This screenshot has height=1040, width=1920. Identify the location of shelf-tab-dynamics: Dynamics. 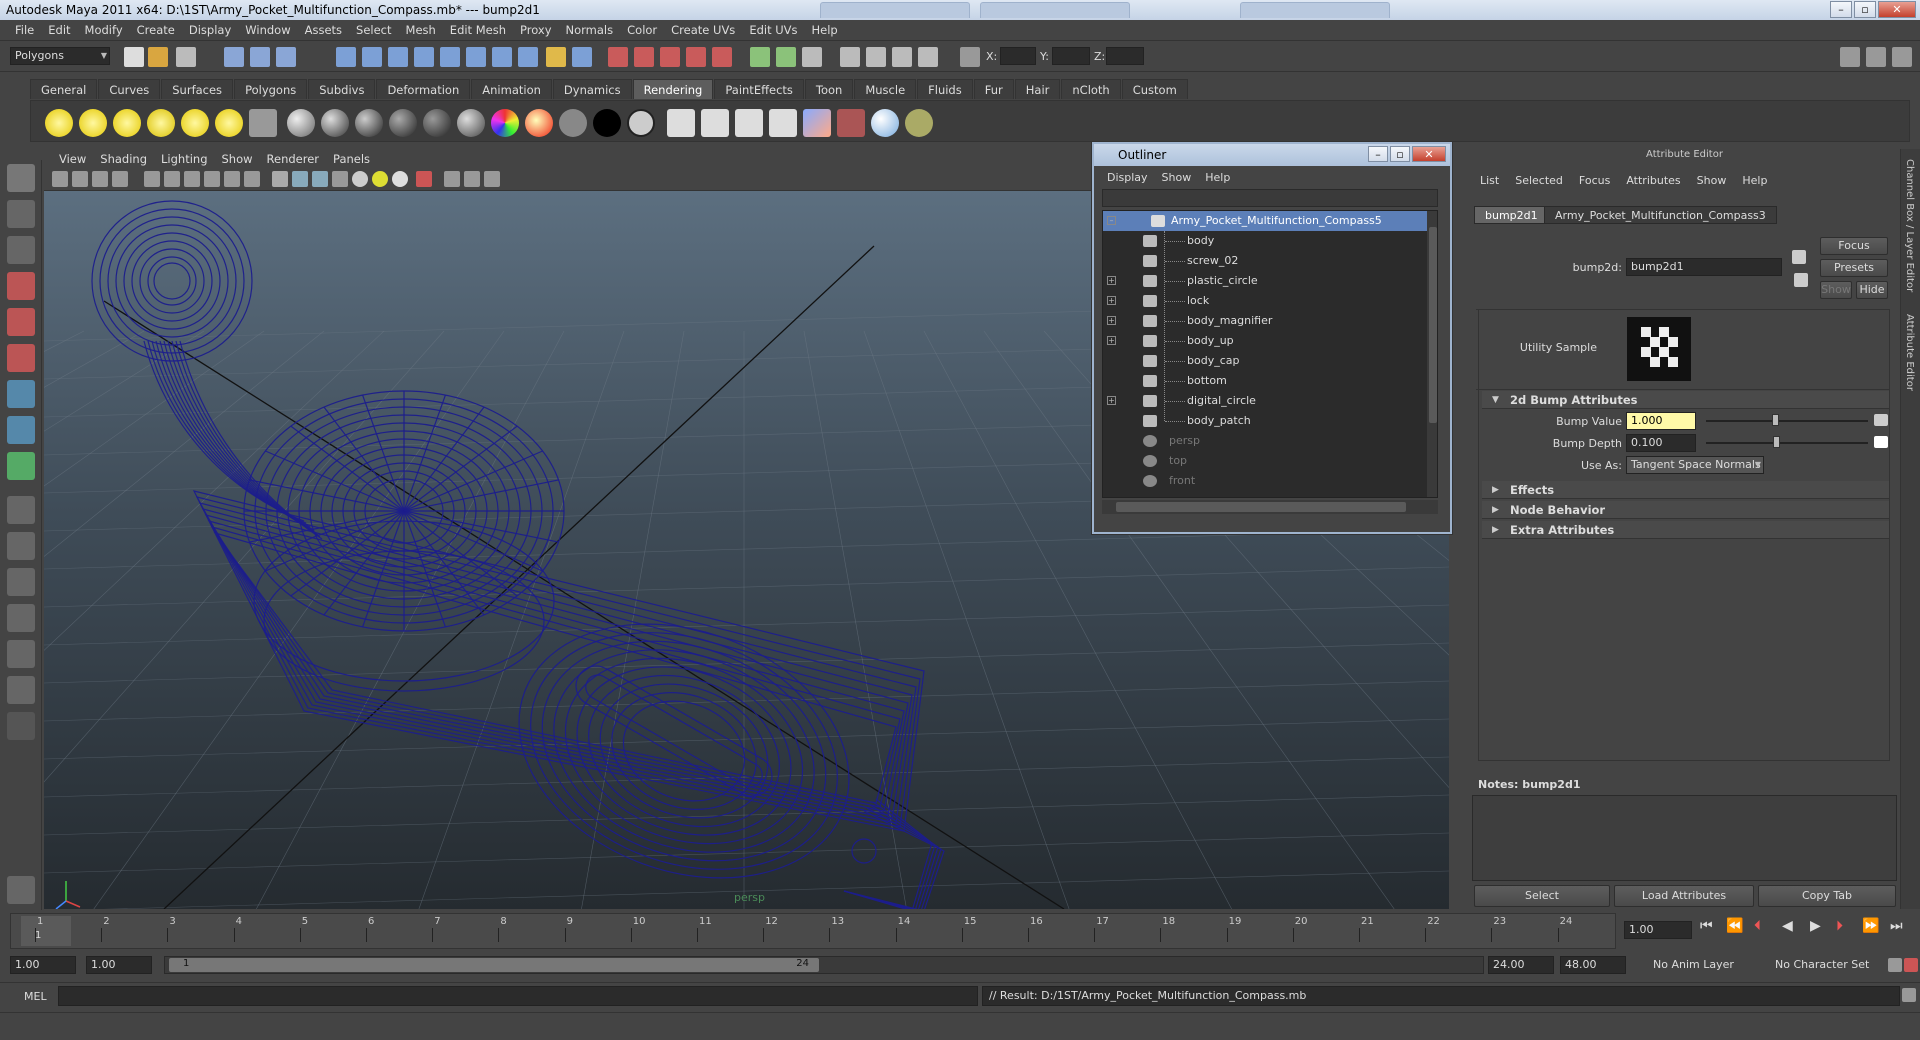
(592, 89).